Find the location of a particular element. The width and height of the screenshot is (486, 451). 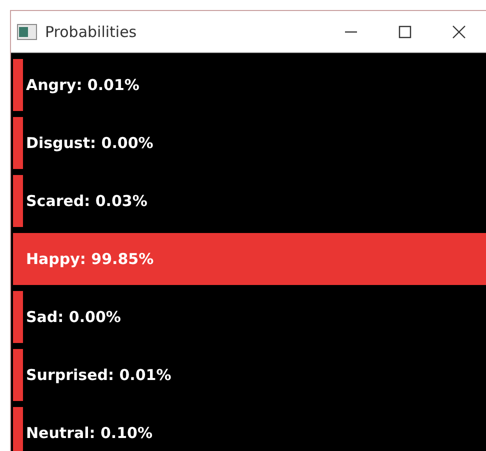

emotion-label: Surprised: 0.01% is located at coordinates (99, 375).